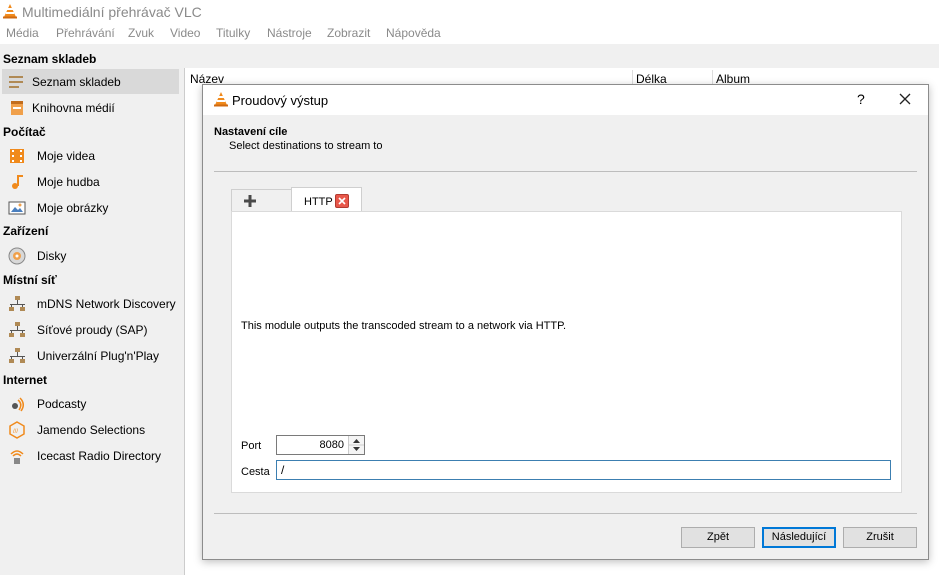 This screenshot has width=939, height=575. I want to click on help-button: ?, so click(861, 99).